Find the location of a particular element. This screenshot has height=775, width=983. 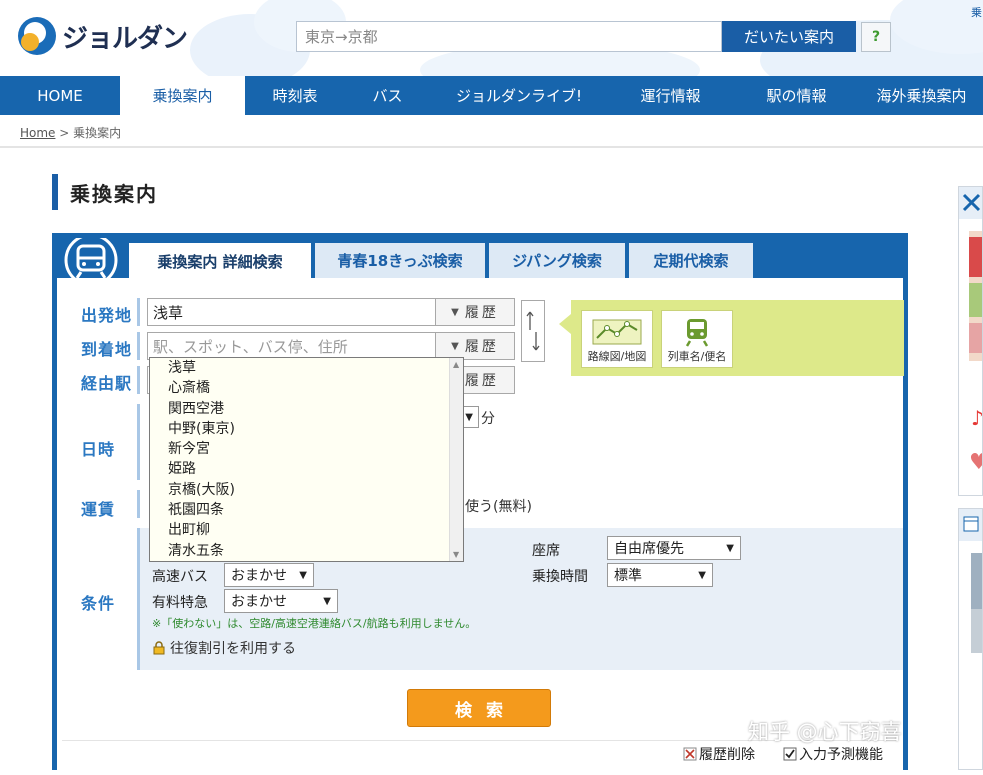

highway-bus-select: おまかせ ▼ is located at coordinates (269, 575).